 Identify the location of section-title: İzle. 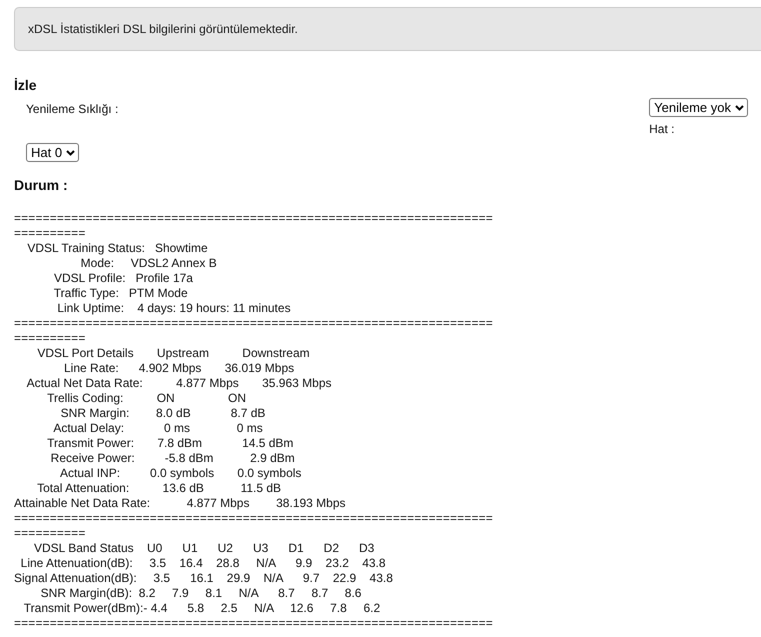
(26, 85).